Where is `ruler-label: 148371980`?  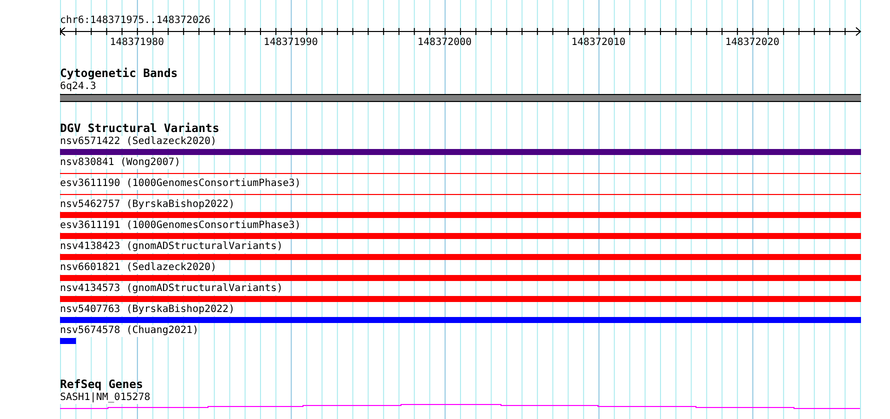 ruler-label: 148371980 is located at coordinates (137, 42).